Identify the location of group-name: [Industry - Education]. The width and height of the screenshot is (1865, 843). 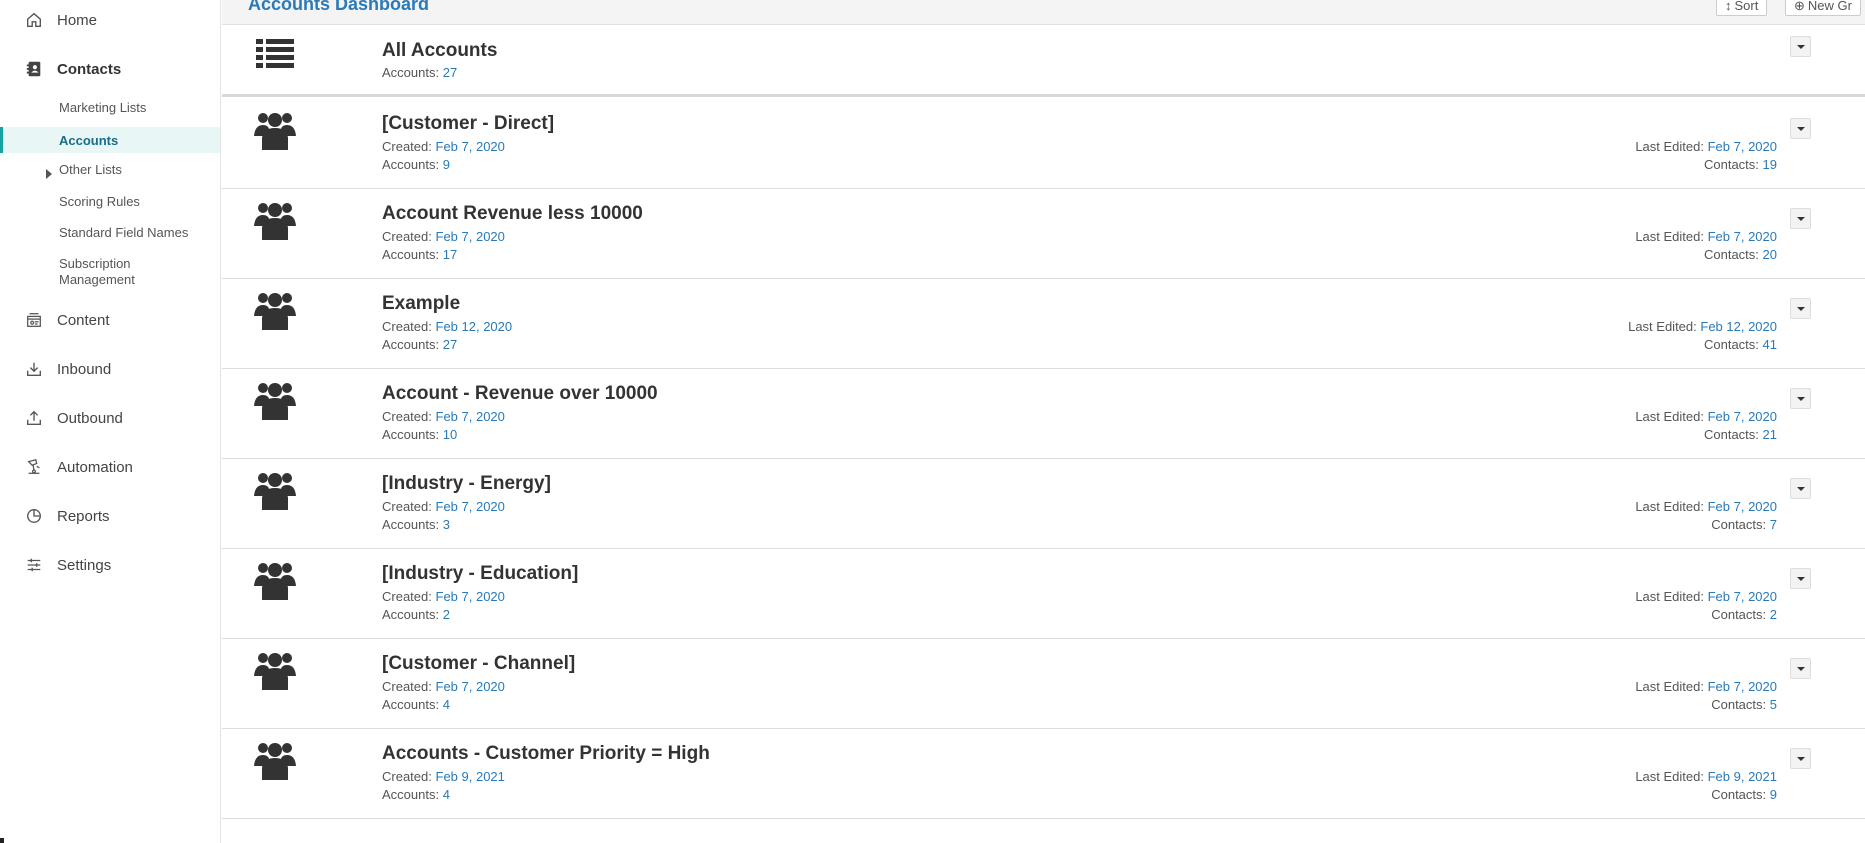
(480, 574).